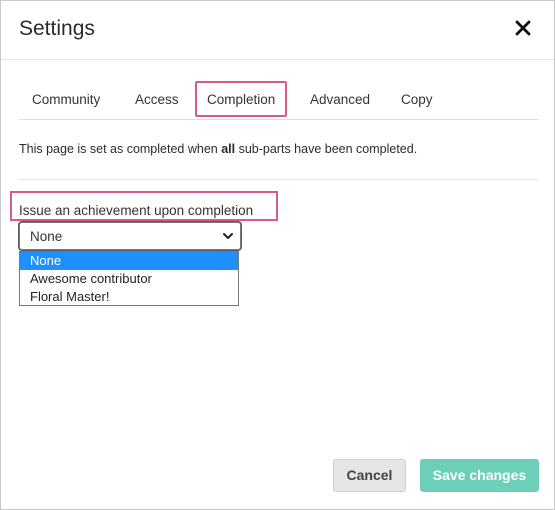 The height and width of the screenshot is (510, 555). What do you see at coordinates (46, 236) in the screenshot?
I see `achievement-select-value: None` at bounding box center [46, 236].